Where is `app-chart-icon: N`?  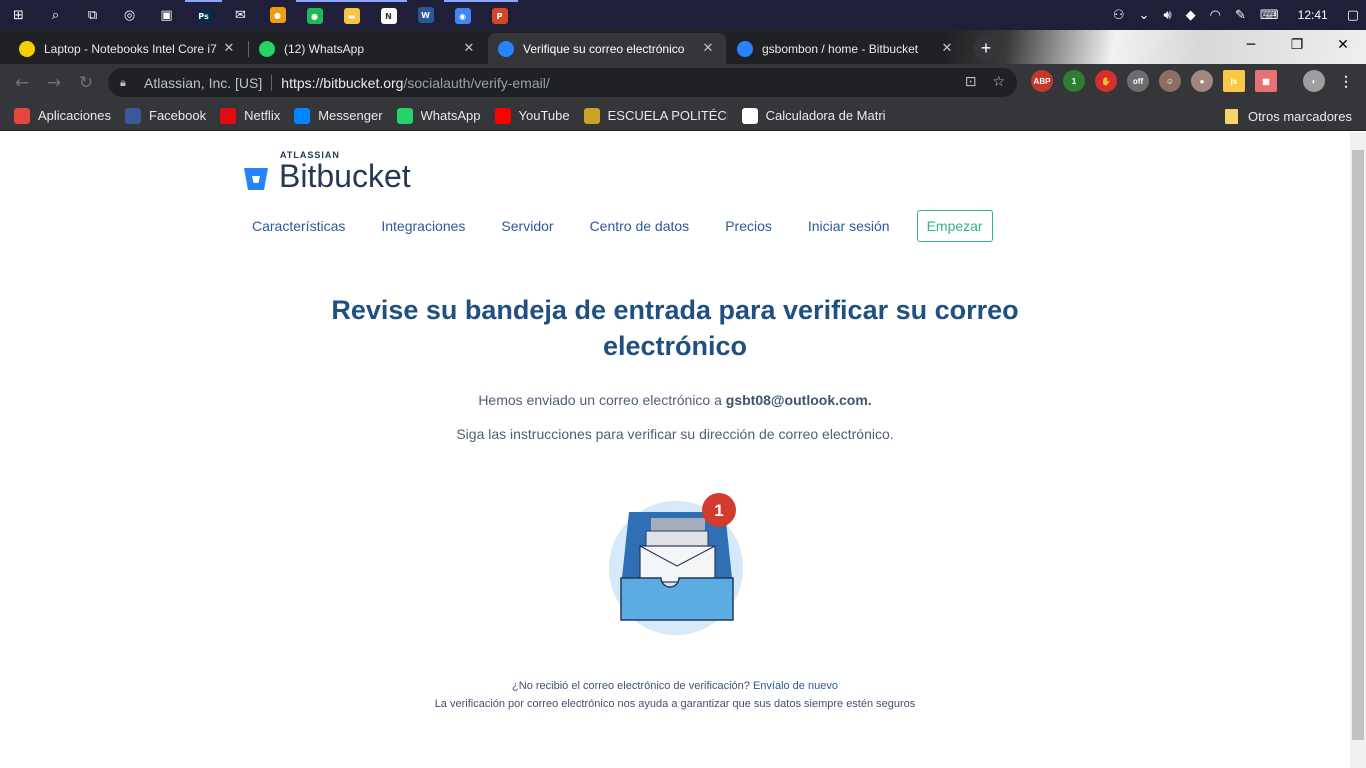 app-chart-icon: N is located at coordinates (388, 15).